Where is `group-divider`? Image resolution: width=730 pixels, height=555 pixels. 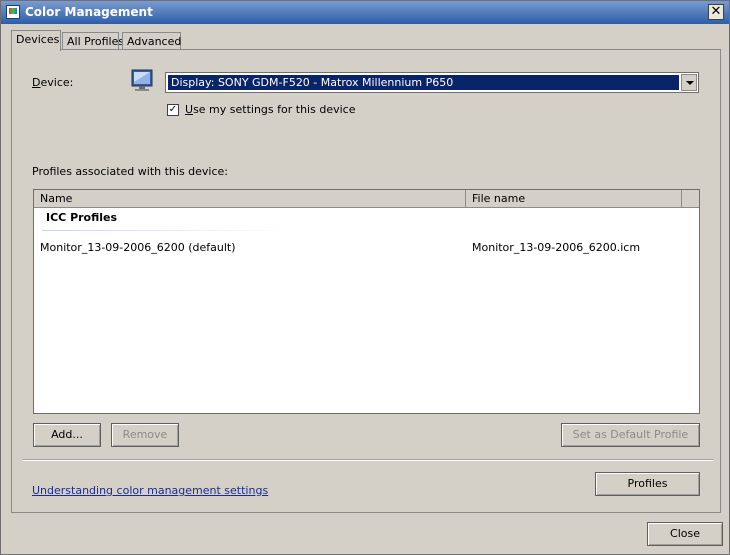
group-divider is located at coordinates (167, 230).